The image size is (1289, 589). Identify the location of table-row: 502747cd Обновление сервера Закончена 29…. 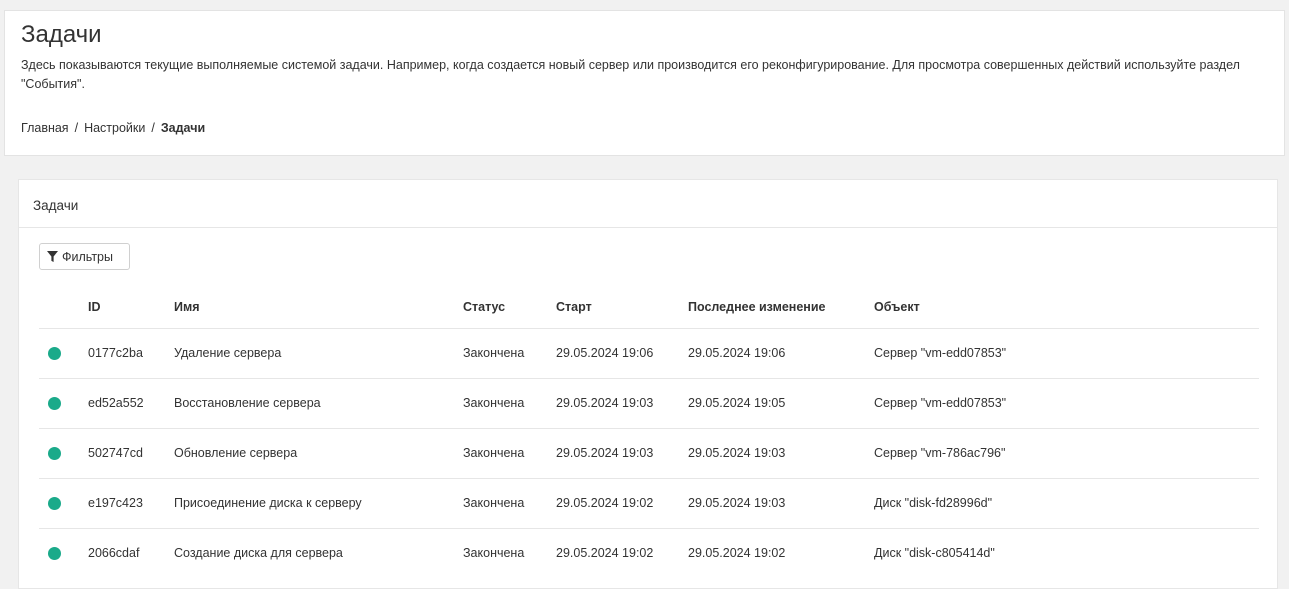
(648, 453).